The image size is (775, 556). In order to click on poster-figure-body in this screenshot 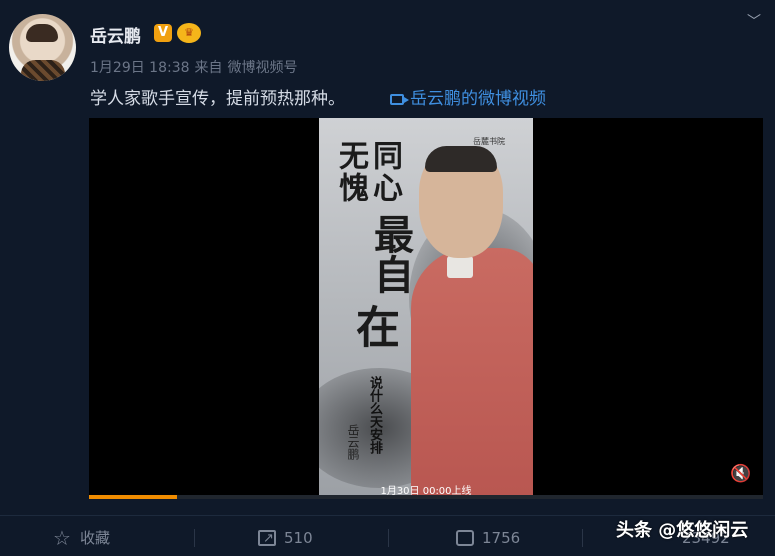, I will do `click(472, 373)`.